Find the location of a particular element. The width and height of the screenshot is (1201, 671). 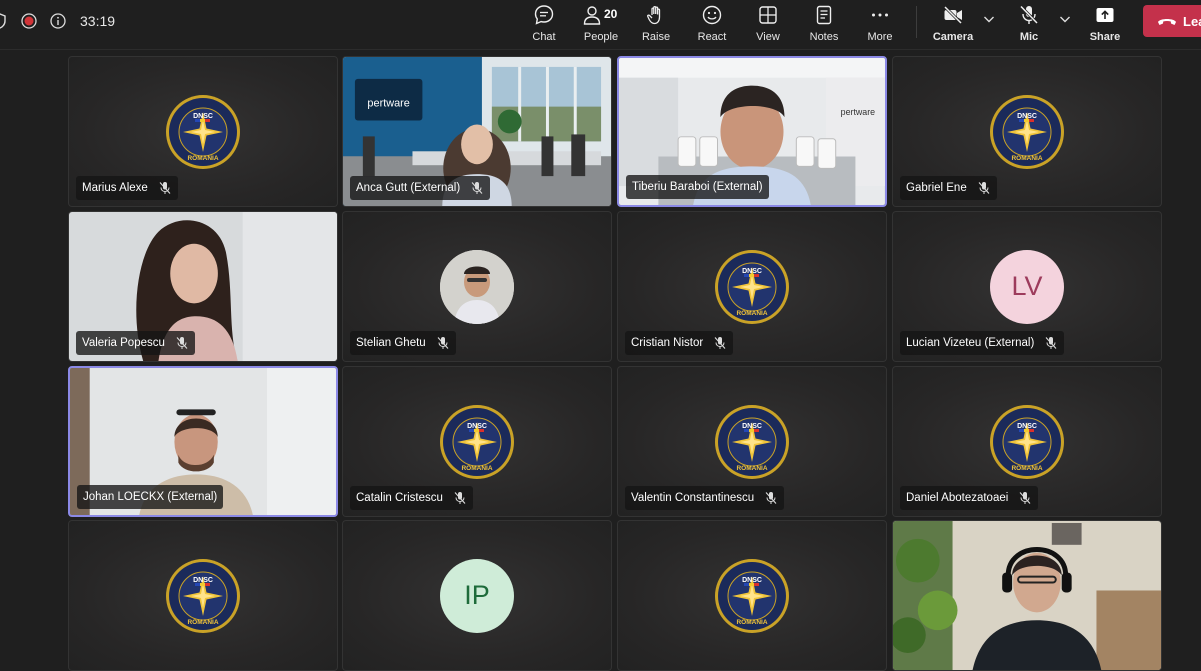

people-icon is located at coordinates (592, 15).